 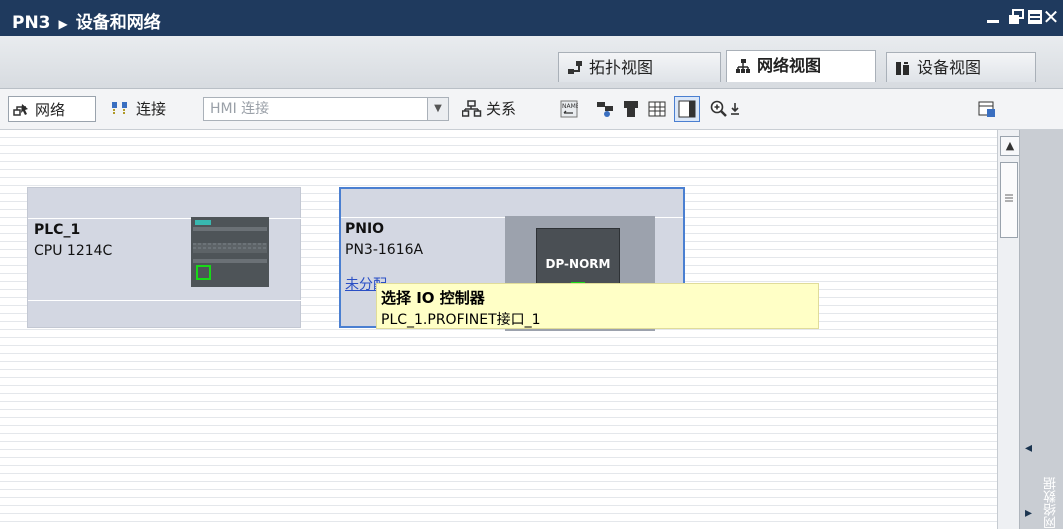 I want to click on tab-label: 设备视图, so click(x=949, y=67).